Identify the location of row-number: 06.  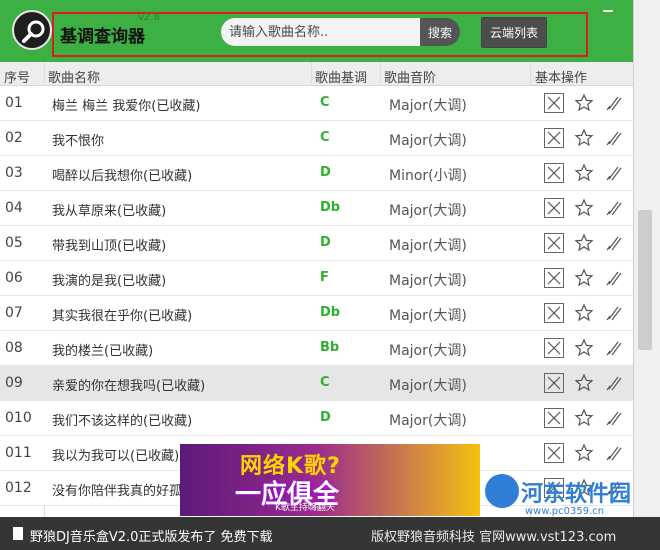
(14, 278).